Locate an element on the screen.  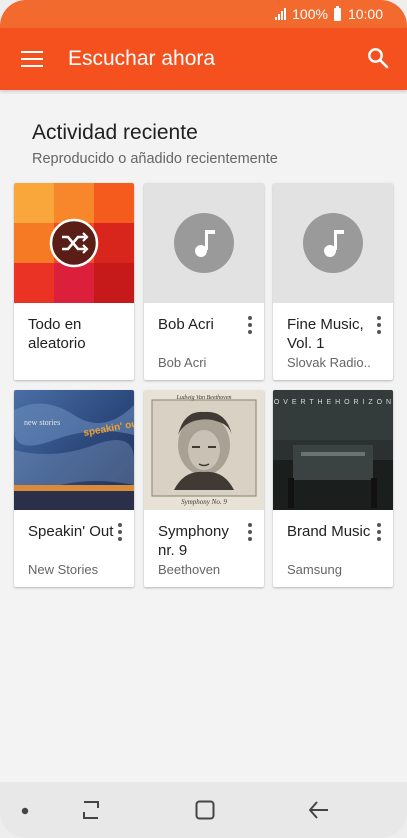
battery-icon is located at coordinates (337, 13).